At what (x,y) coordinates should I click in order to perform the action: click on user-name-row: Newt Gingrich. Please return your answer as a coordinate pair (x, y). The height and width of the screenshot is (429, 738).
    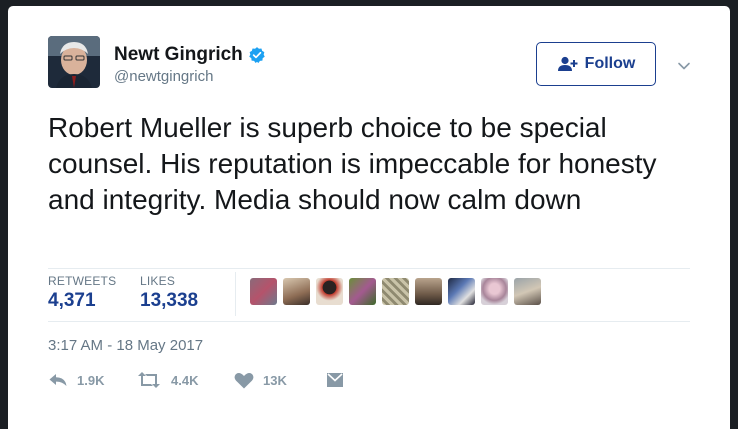
    Looking at the image, I should click on (190, 55).